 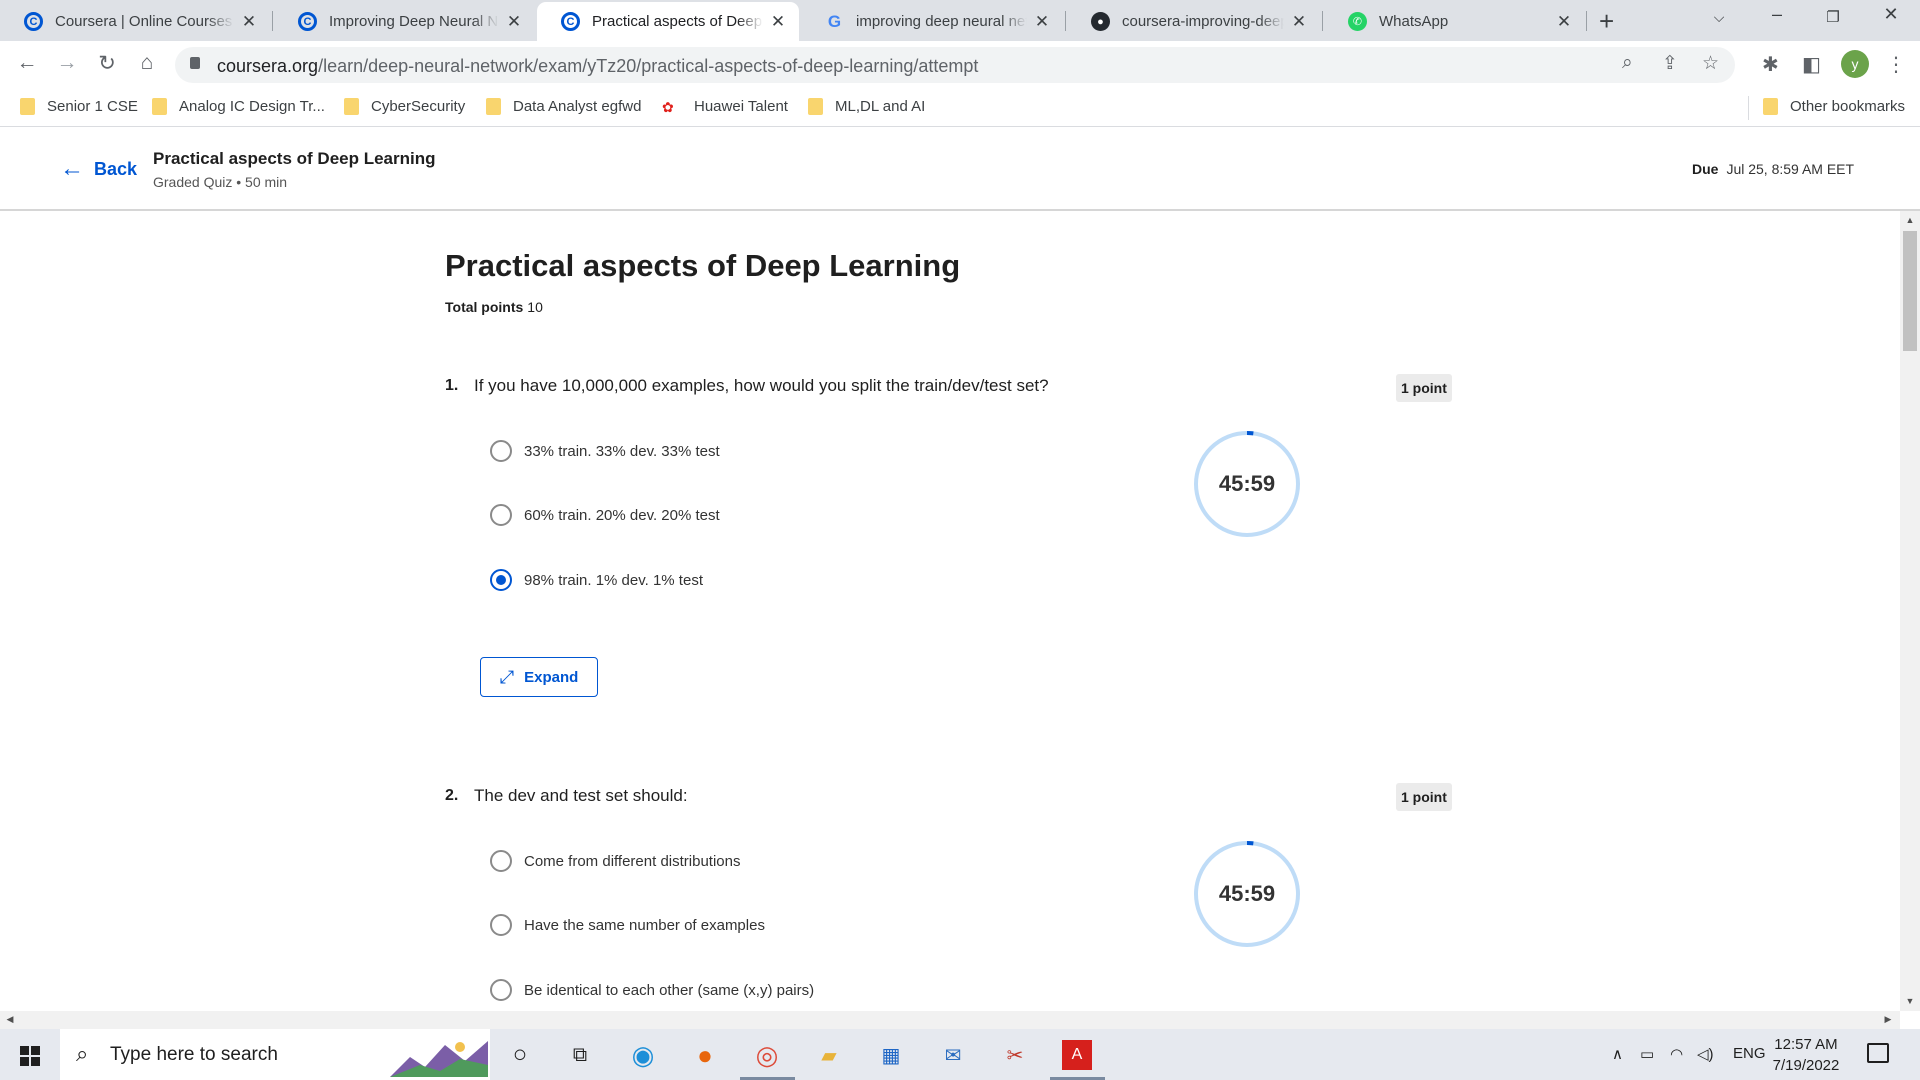 I want to click on language-indicator: ENG, so click(x=1749, y=1053).